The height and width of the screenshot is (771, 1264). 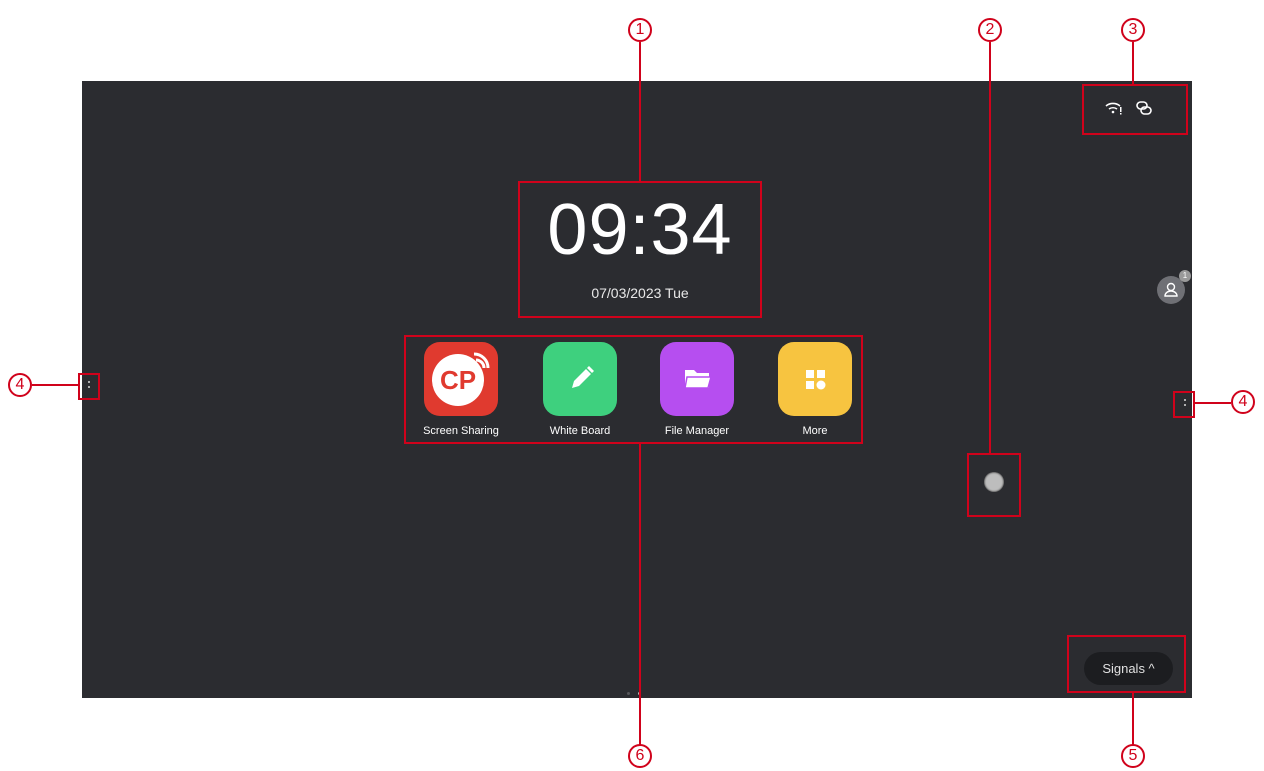 What do you see at coordinates (1185, 276) in the screenshot?
I see `notification-badge: 1` at bounding box center [1185, 276].